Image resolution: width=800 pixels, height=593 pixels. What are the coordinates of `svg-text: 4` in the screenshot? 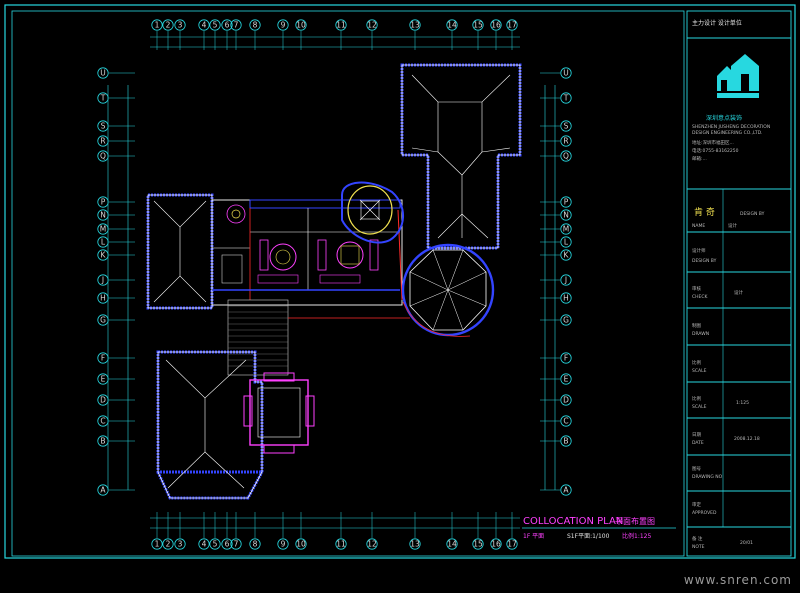 It's located at (204, 25).